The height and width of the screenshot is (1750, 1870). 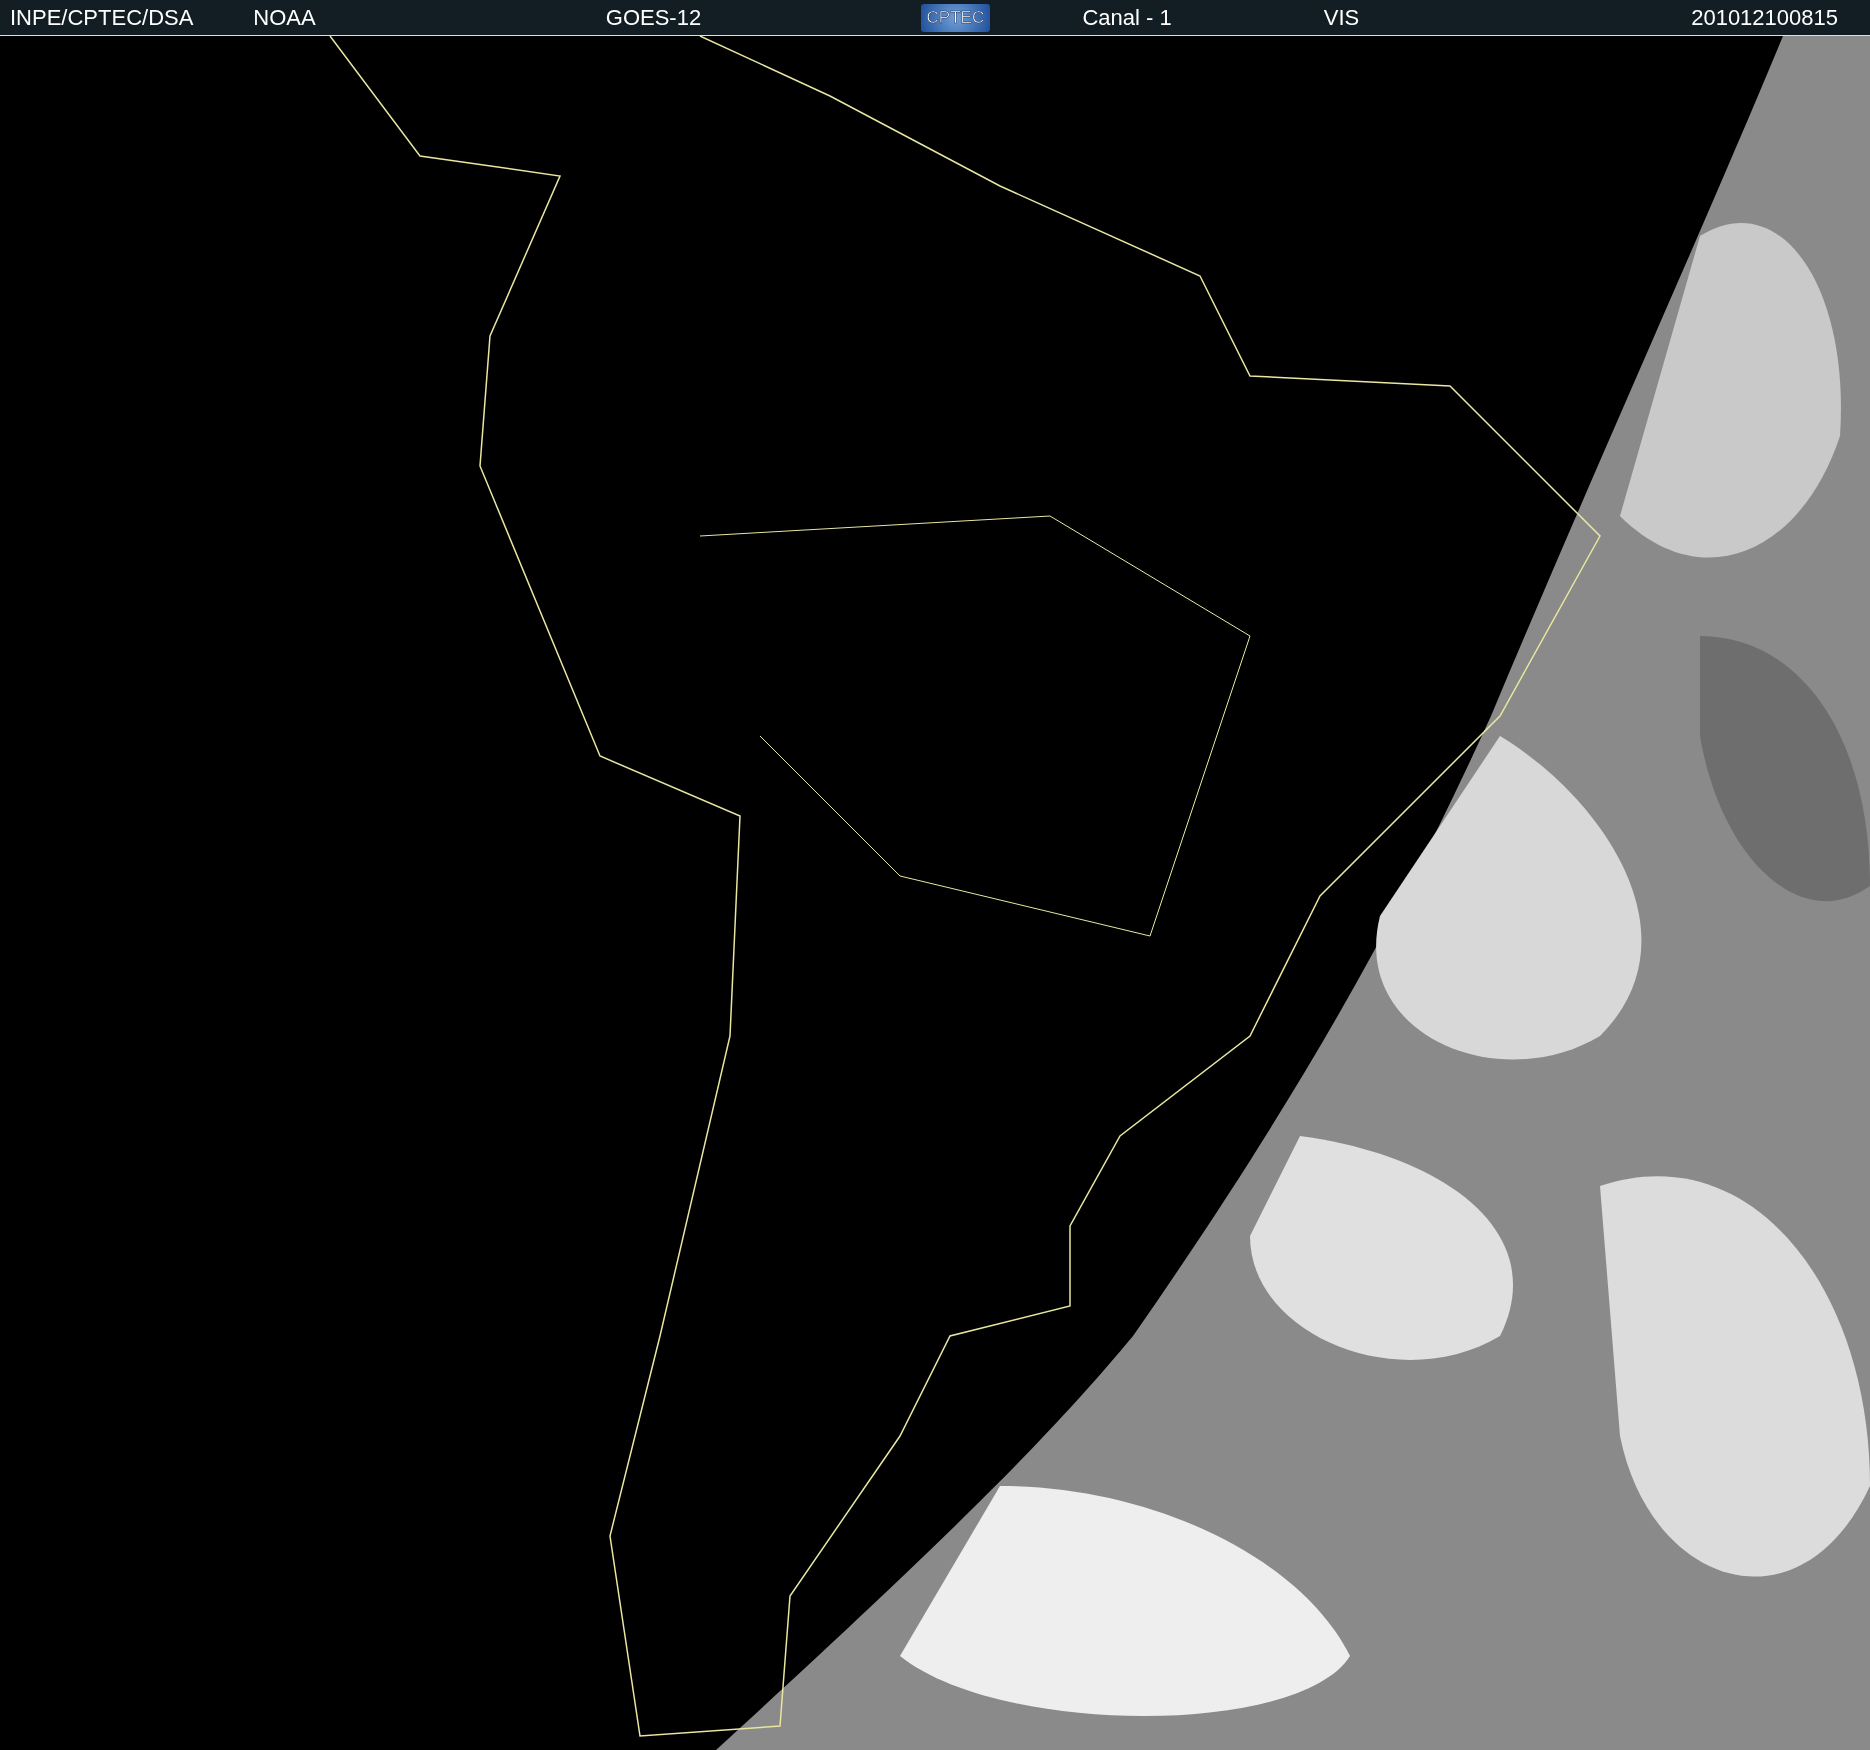 I want to click on header-text: VIS, so click(x=1341, y=17).